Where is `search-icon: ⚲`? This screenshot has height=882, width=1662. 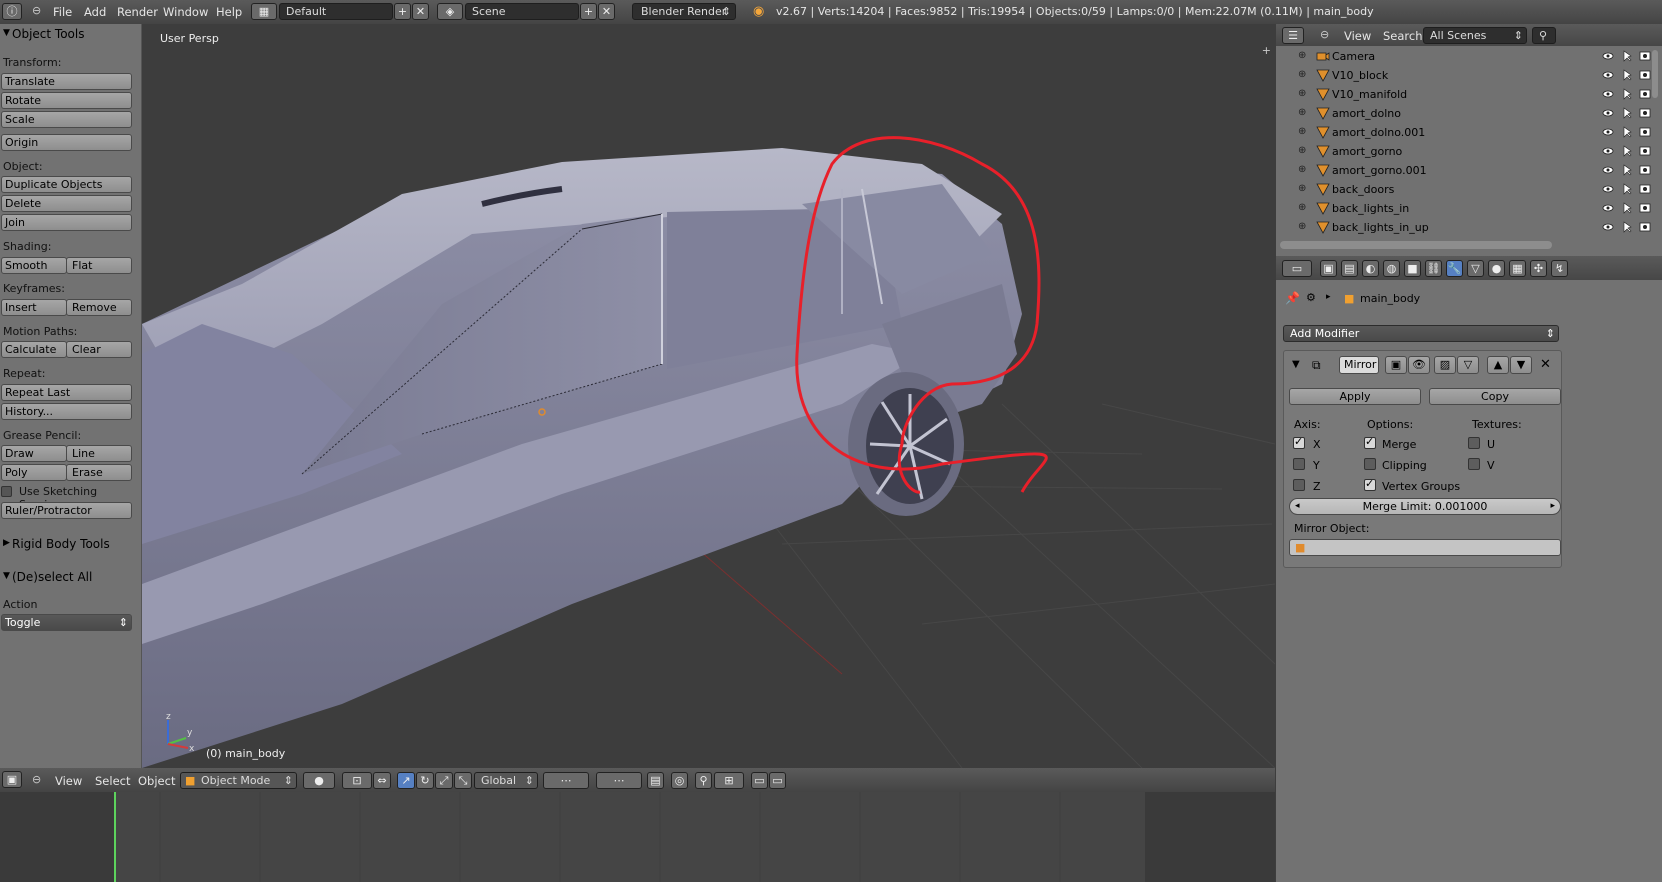
search-icon: ⚲ is located at coordinates (1544, 35).